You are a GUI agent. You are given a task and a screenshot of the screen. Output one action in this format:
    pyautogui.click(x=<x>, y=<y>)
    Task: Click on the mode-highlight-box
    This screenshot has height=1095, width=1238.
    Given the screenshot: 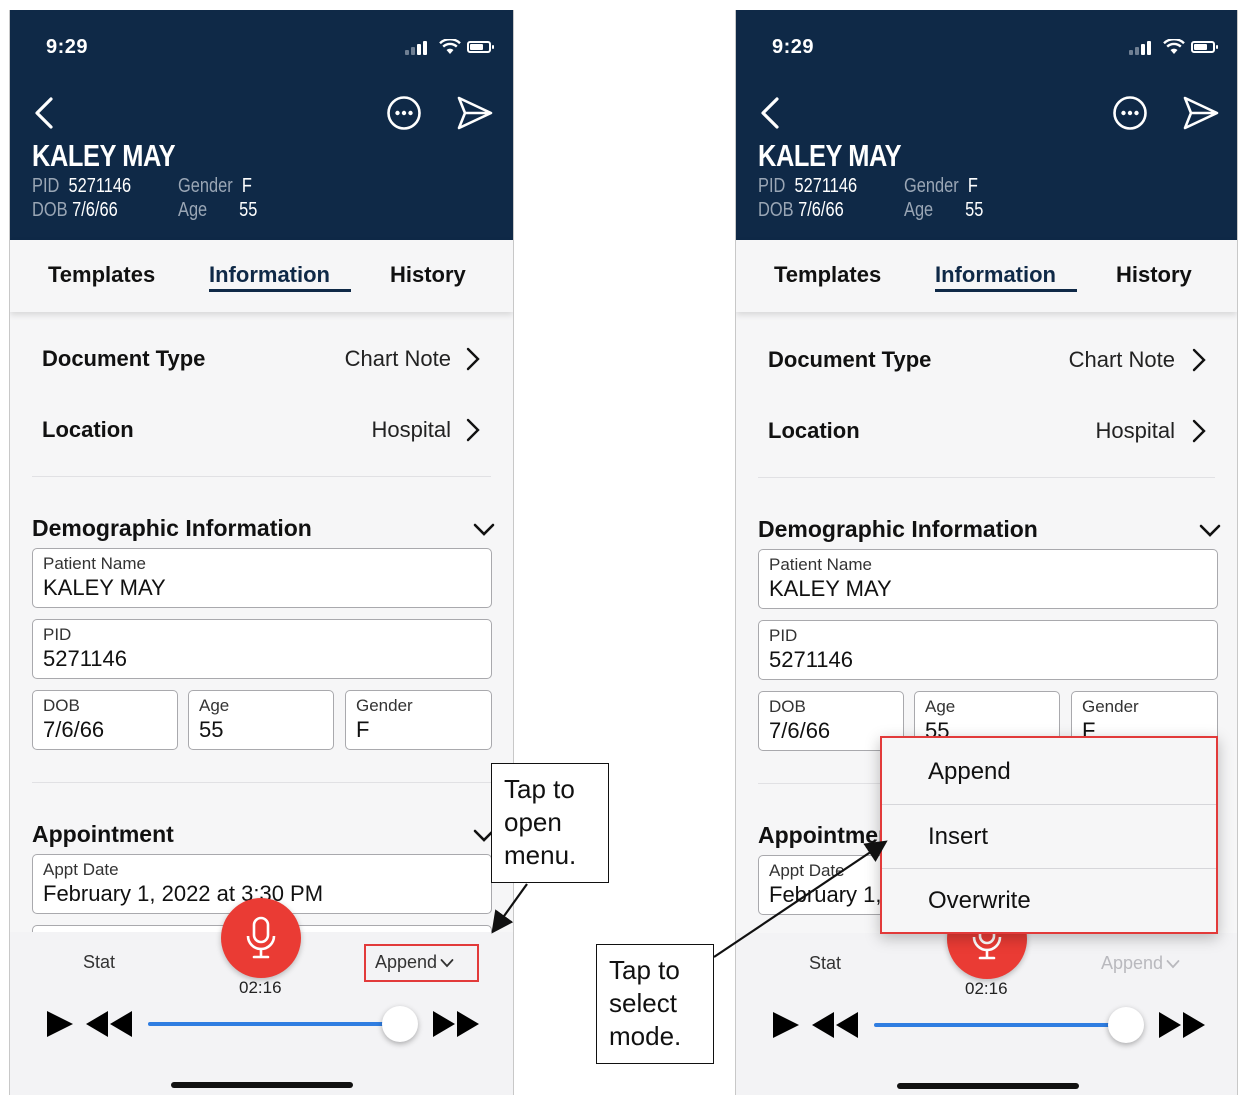 What is the action you would take?
    pyautogui.click(x=421, y=963)
    